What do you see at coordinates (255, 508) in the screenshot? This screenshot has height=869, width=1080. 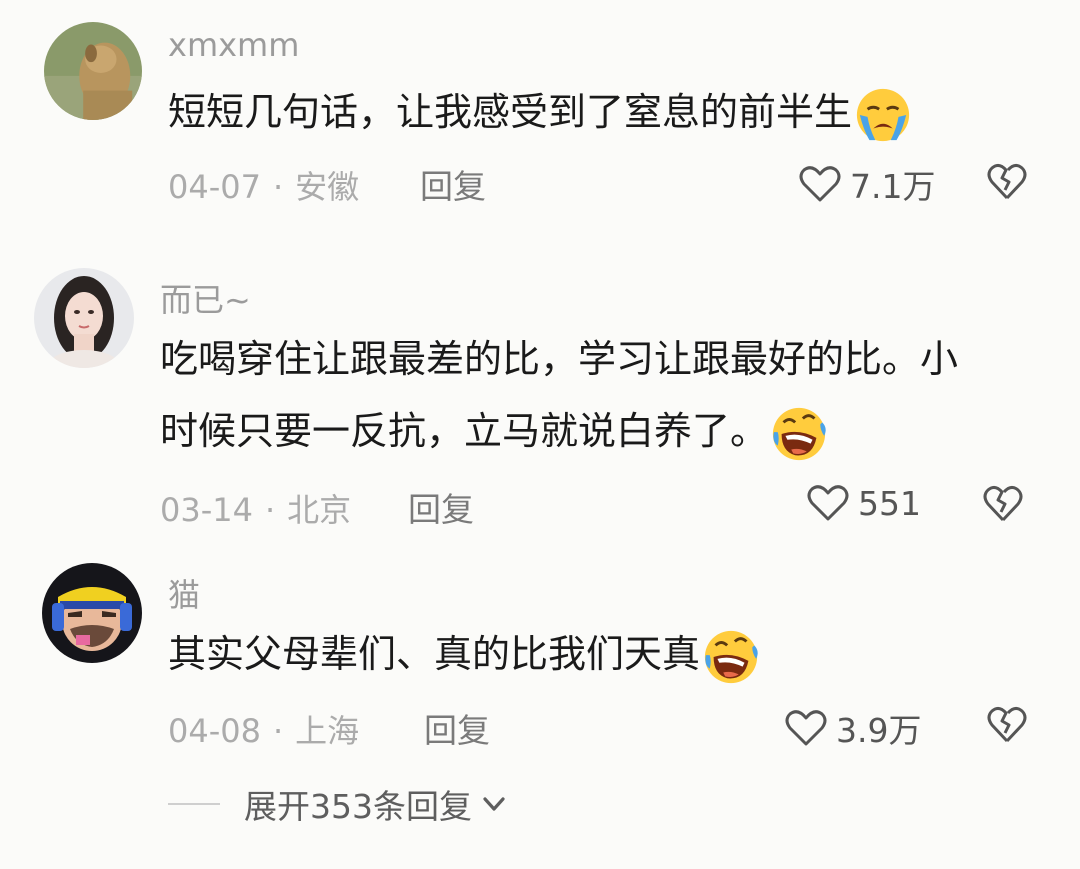 I see `comment-meta: 03-14 · 北京` at bounding box center [255, 508].